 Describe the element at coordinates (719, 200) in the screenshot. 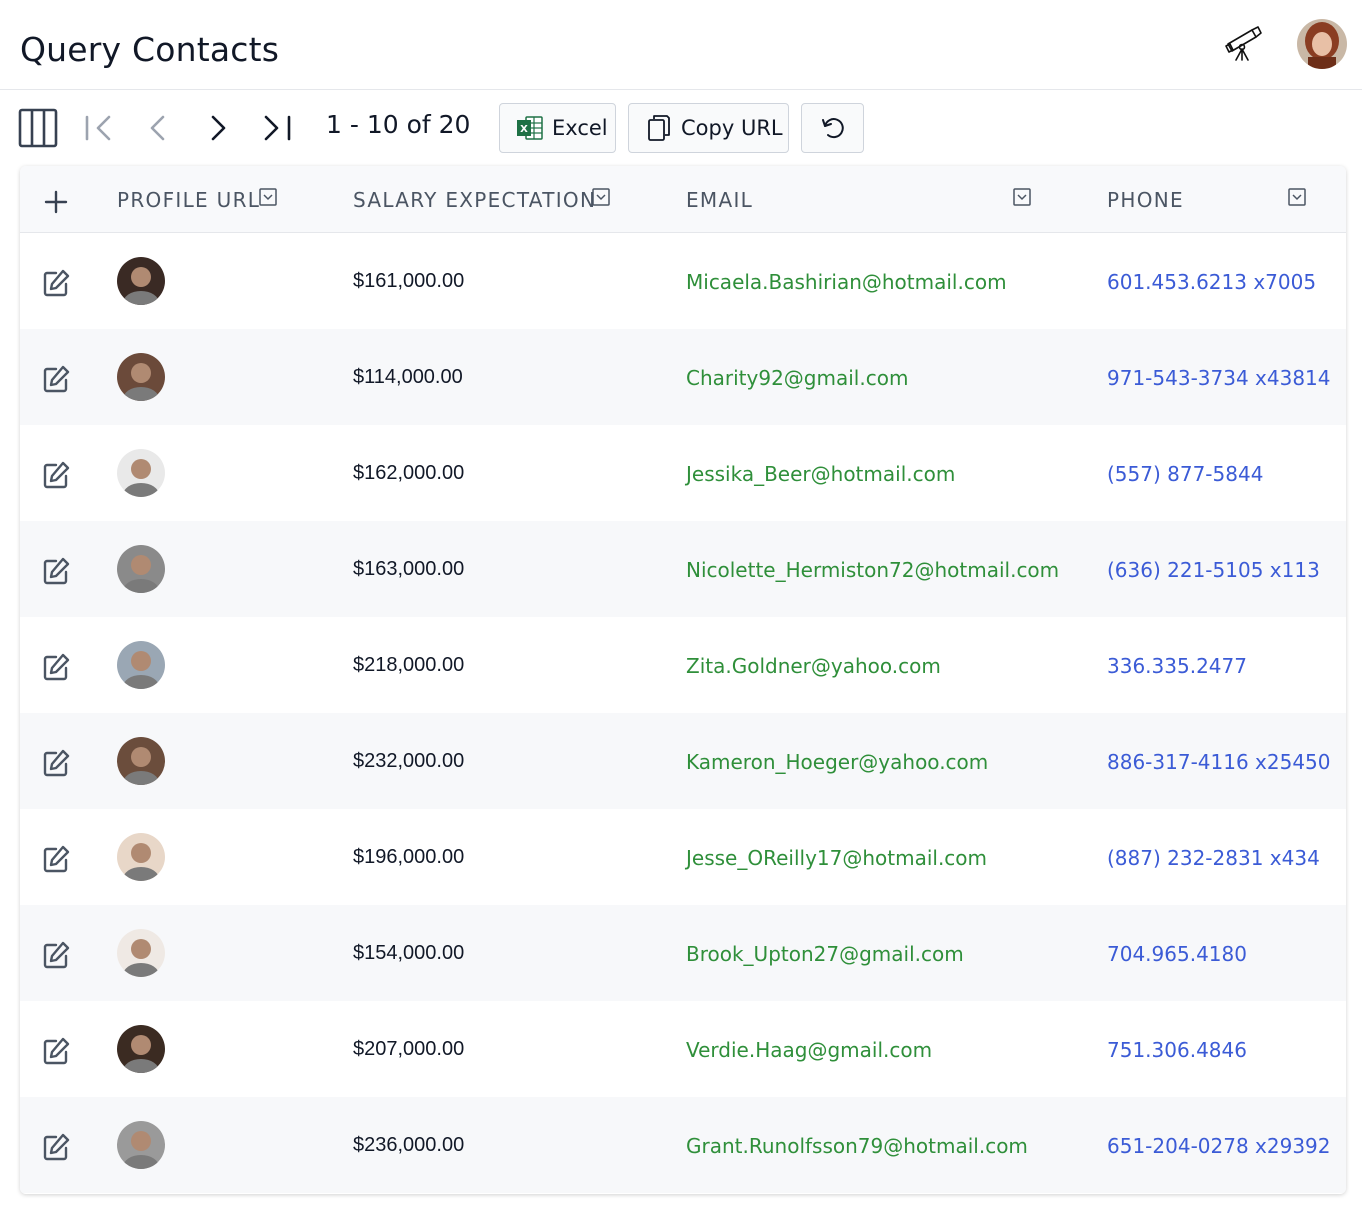

I see `column-header-email: EMAIL` at that location.